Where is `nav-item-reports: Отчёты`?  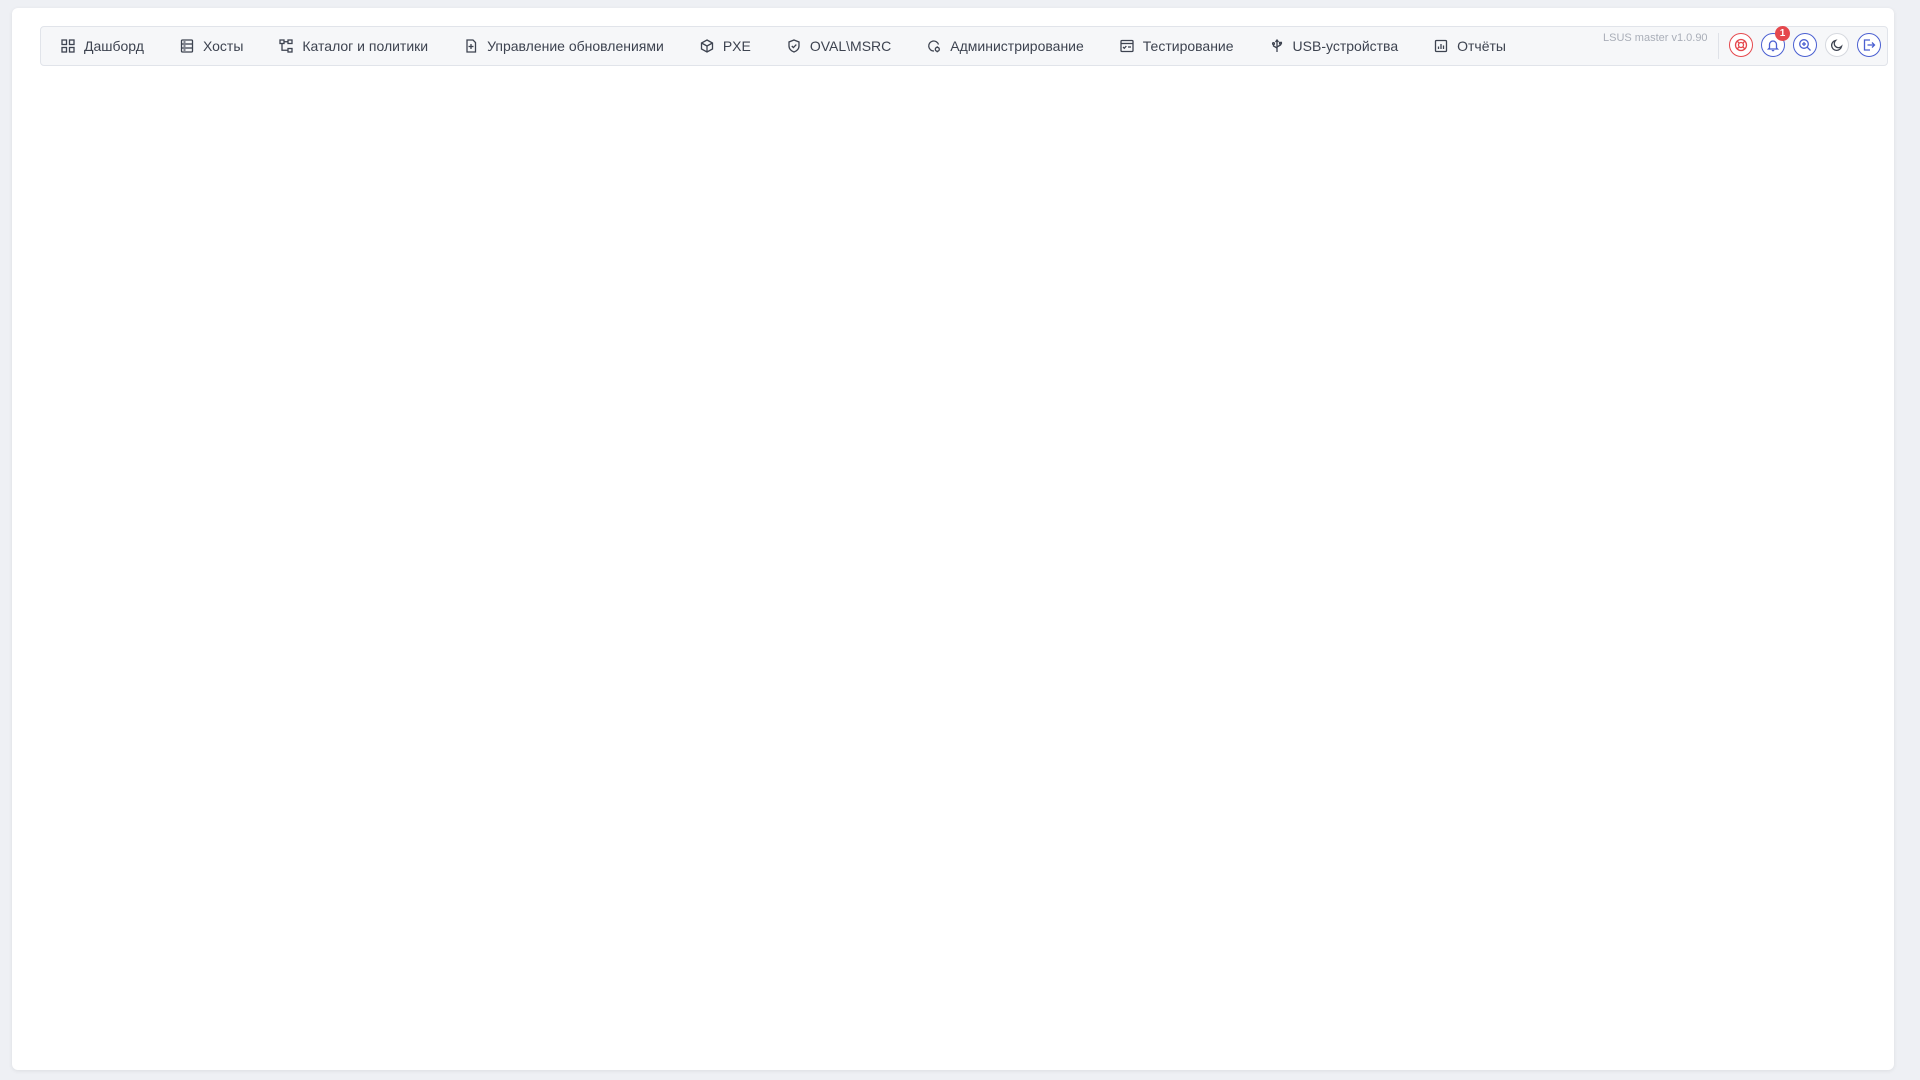 nav-item-reports: Отчёты is located at coordinates (1488, 46).